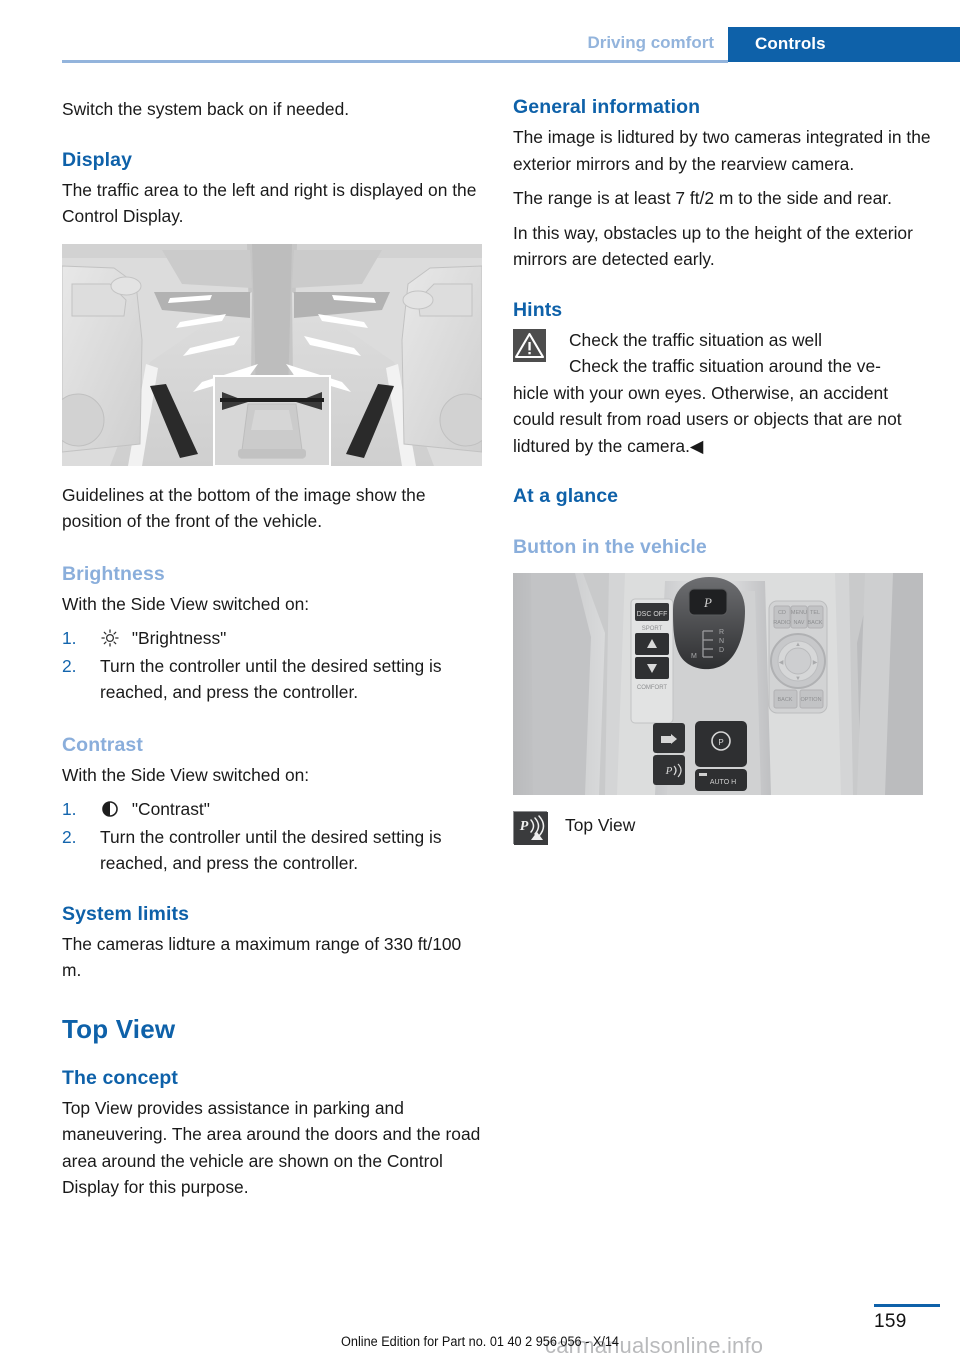 This screenshot has height=1362, width=960. What do you see at coordinates (782, 623) in the screenshot?
I see `svg-text: RADIO` at bounding box center [782, 623].